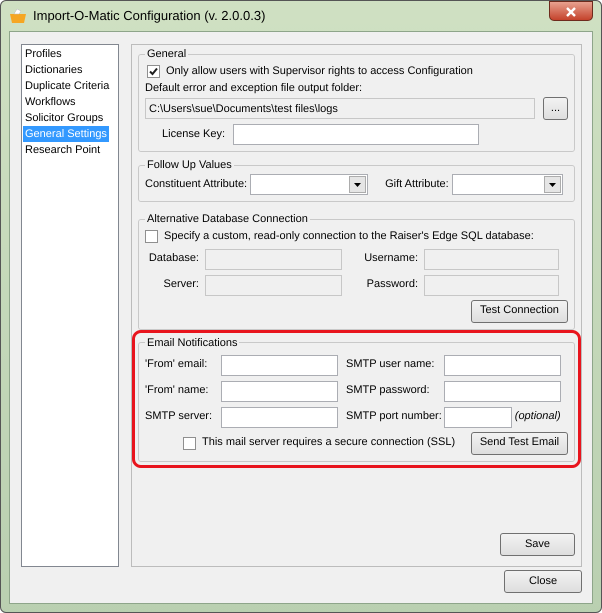 The height and width of the screenshot is (613, 602). What do you see at coordinates (149, 16) in the screenshot?
I see `window-title: Import-O-Matic Configuration (v. 2.0.0.3)` at bounding box center [149, 16].